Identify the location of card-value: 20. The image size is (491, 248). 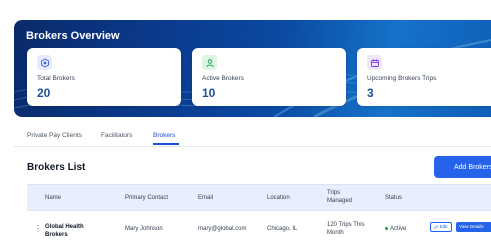
(44, 93).